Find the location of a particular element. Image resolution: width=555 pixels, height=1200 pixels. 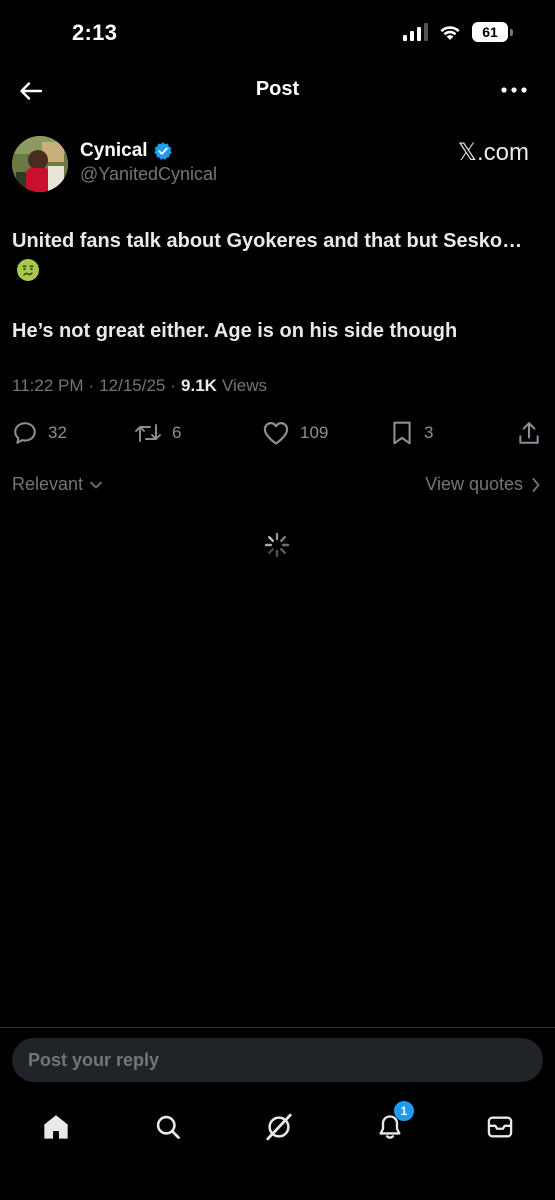

loading-spinner-icon is located at coordinates (277, 545).